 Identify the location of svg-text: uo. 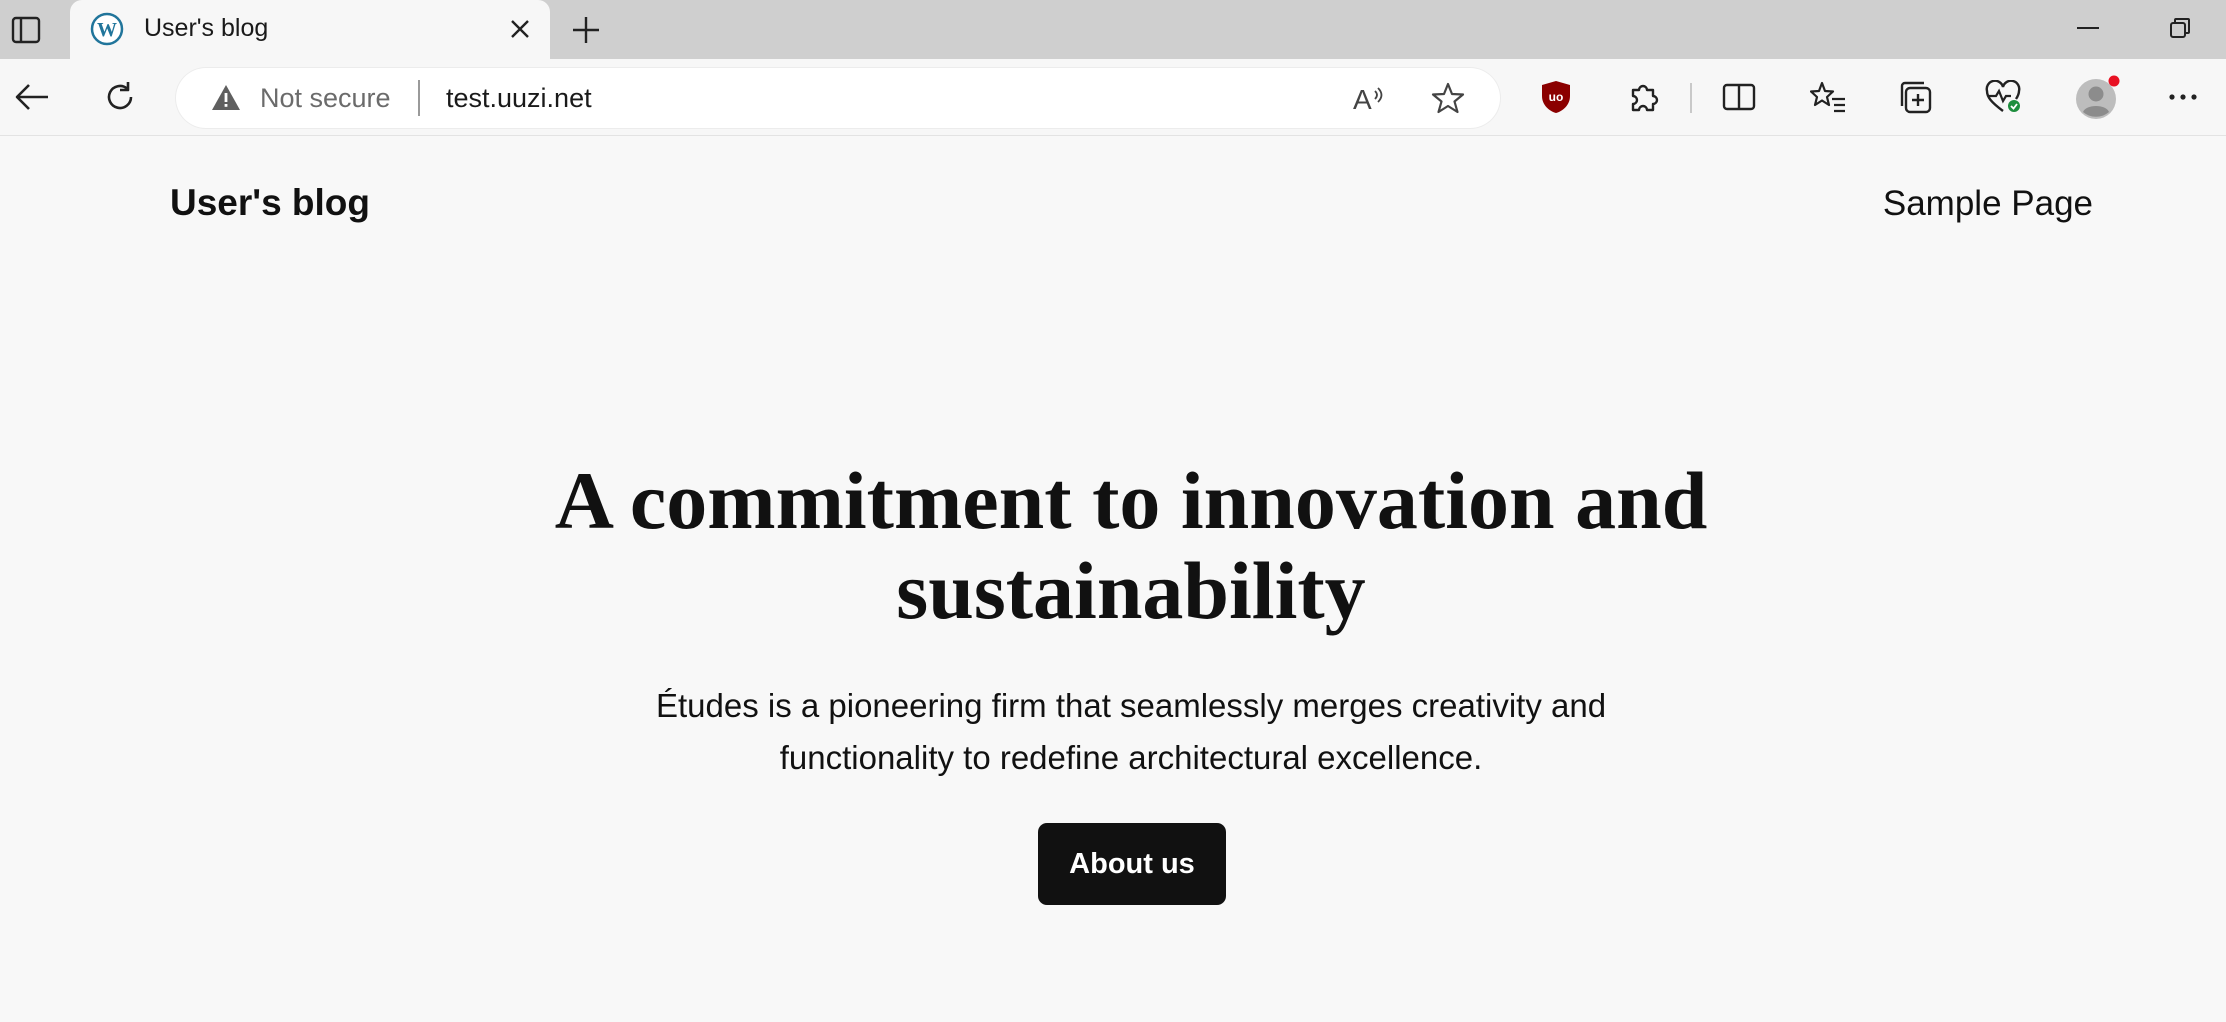
(1556, 97).